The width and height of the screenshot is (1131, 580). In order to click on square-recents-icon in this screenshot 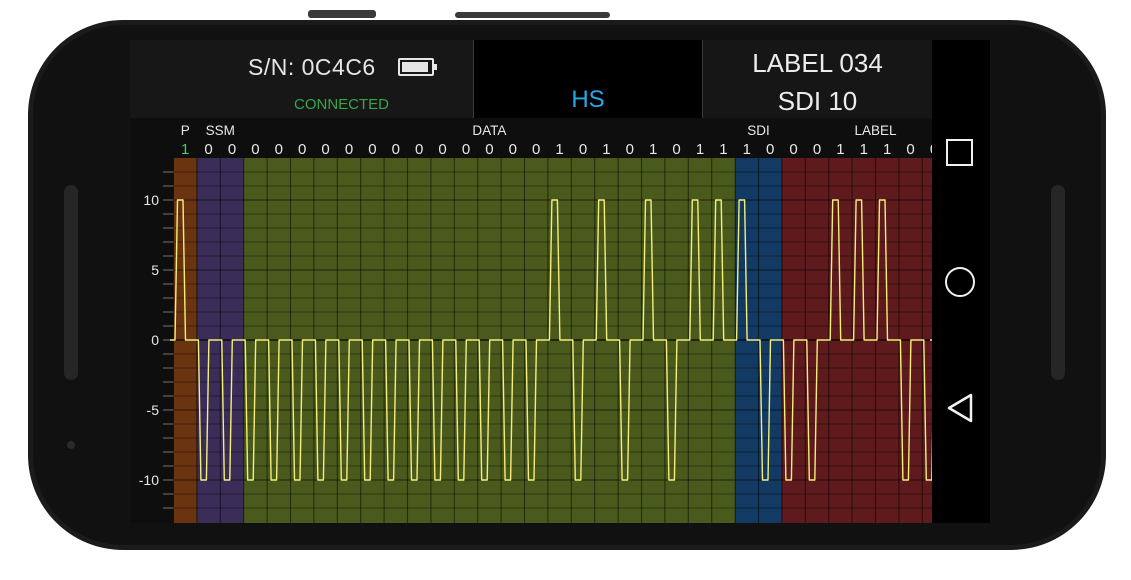, I will do `click(959, 152)`.